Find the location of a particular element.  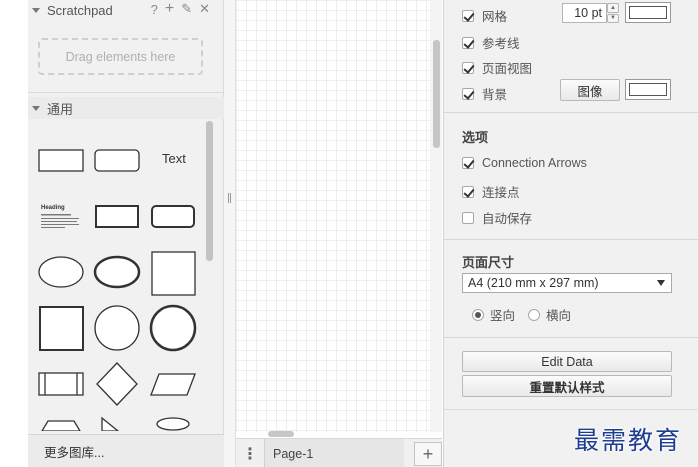

shape-double-ellipse is located at coordinates (117, 272).